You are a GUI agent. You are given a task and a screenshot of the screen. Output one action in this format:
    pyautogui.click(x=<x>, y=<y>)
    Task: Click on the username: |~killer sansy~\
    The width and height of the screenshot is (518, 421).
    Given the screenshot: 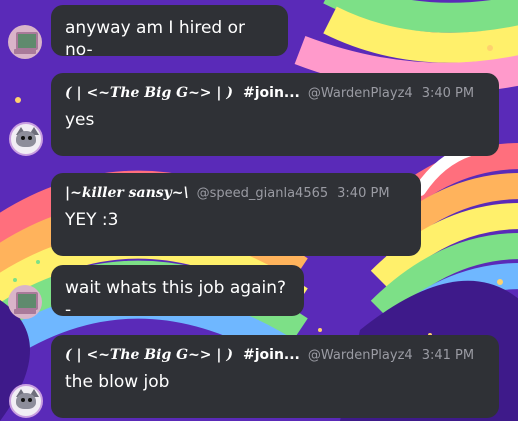 What is the action you would take?
    pyautogui.click(x=127, y=193)
    